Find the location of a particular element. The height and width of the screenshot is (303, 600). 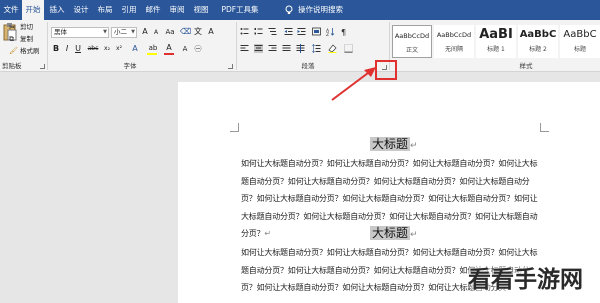

decrease-indent-icon is located at coordinates (288, 31).